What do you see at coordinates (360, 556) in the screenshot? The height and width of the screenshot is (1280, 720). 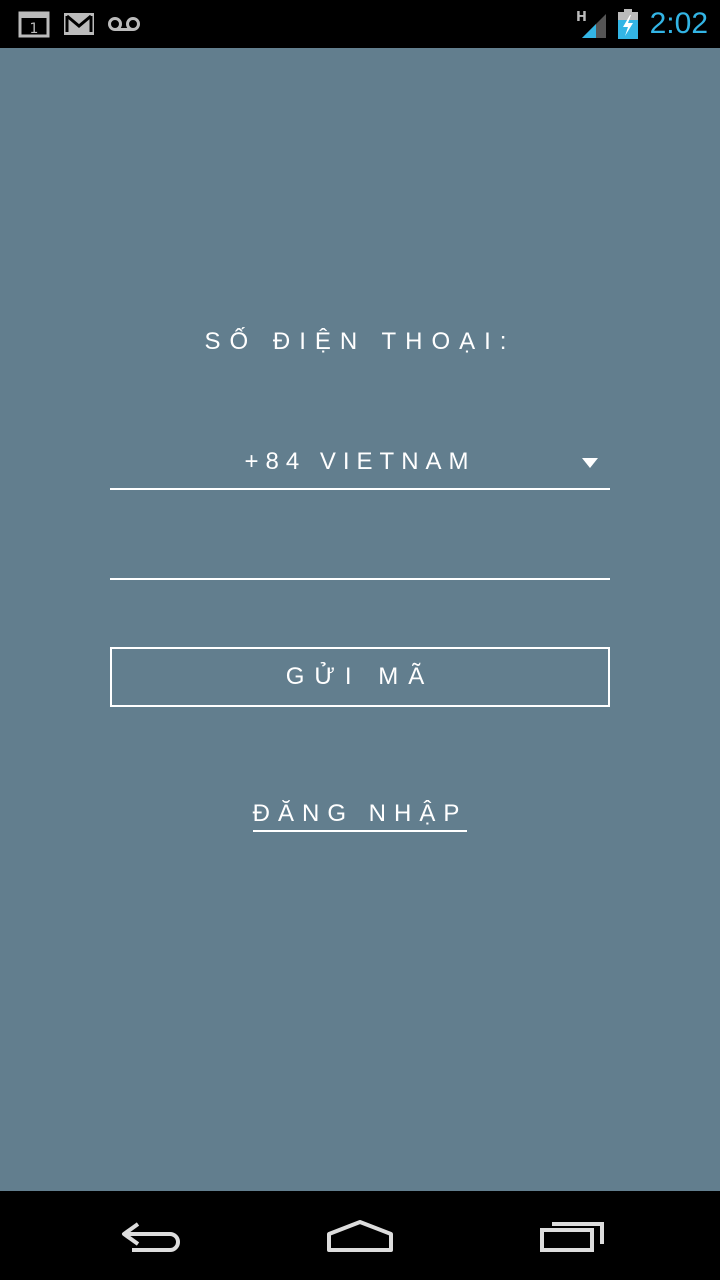 I see `phone-number-input` at bounding box center [360, 556].